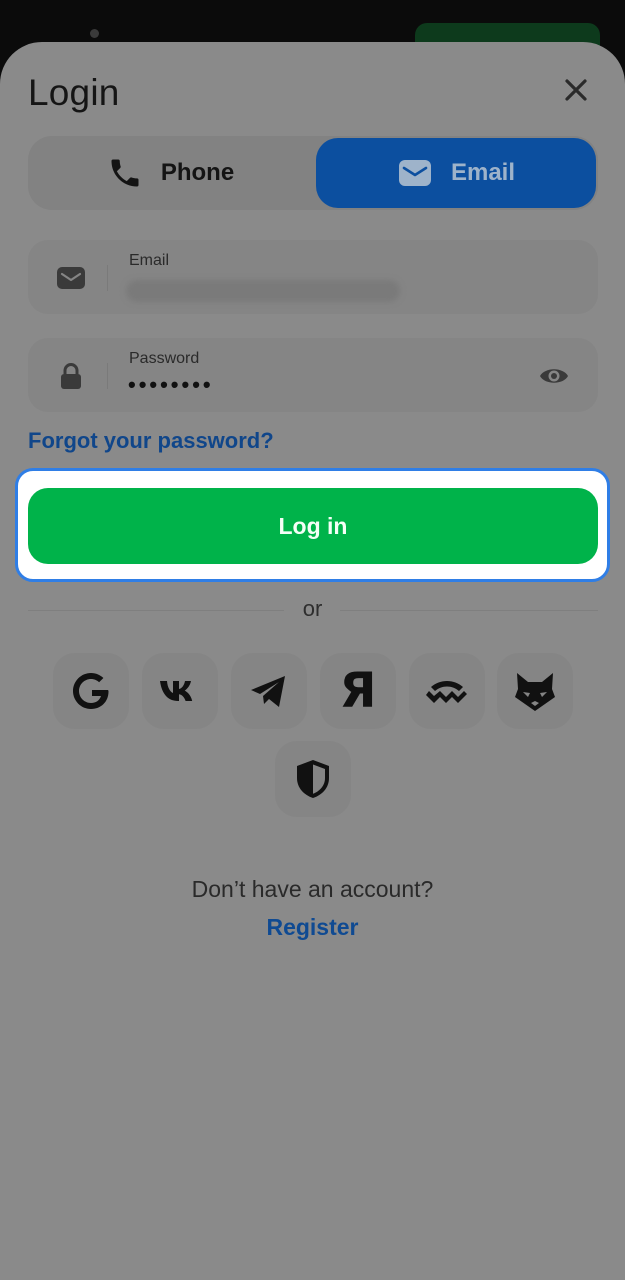 This screenshot has width=625, height=1280. I want to click on tab-phone: Phone, so click(170, 173).